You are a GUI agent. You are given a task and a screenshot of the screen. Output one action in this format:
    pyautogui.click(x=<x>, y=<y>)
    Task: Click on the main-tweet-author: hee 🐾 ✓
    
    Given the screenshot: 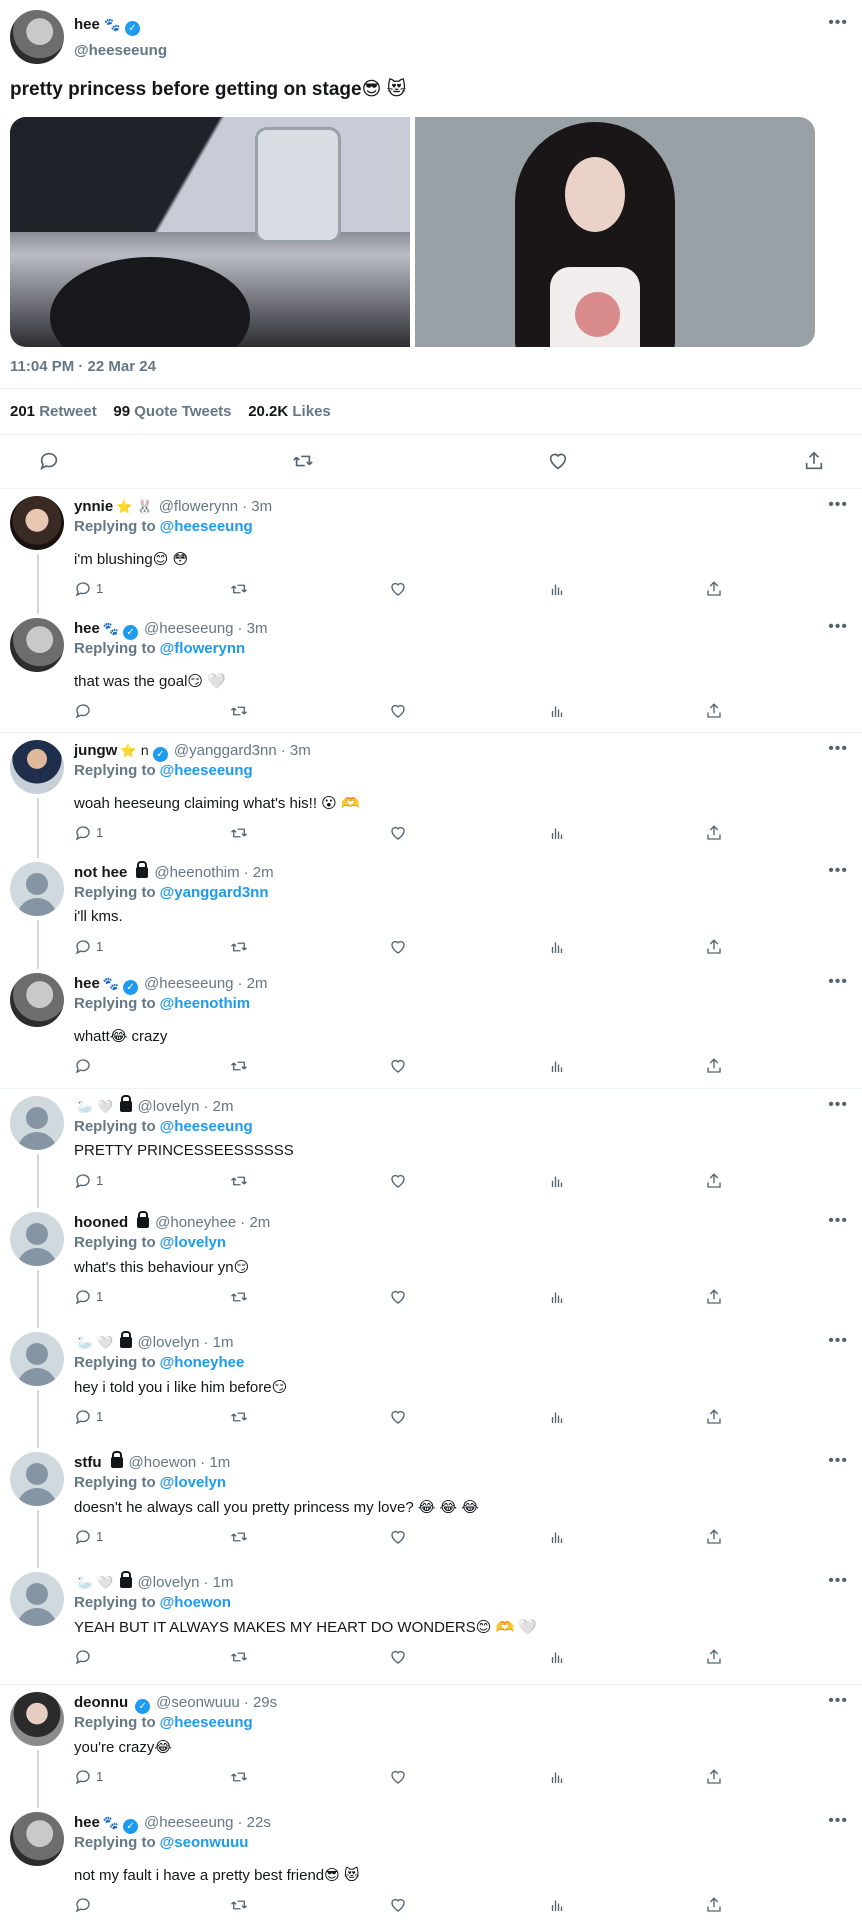 What is the action you would take?
    pyautogui.click(x=107, y=26)
    